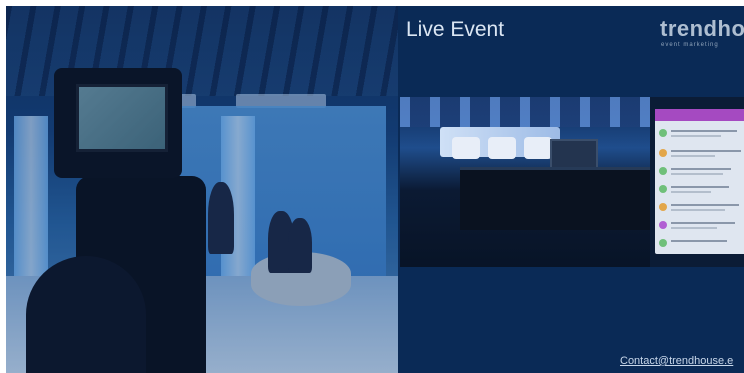 The height and width of the screenshot is (373, 744). What do you see at coordinates (699, 115) in the screenshot?
I see `chat-header` at bounding box center [699, 115].